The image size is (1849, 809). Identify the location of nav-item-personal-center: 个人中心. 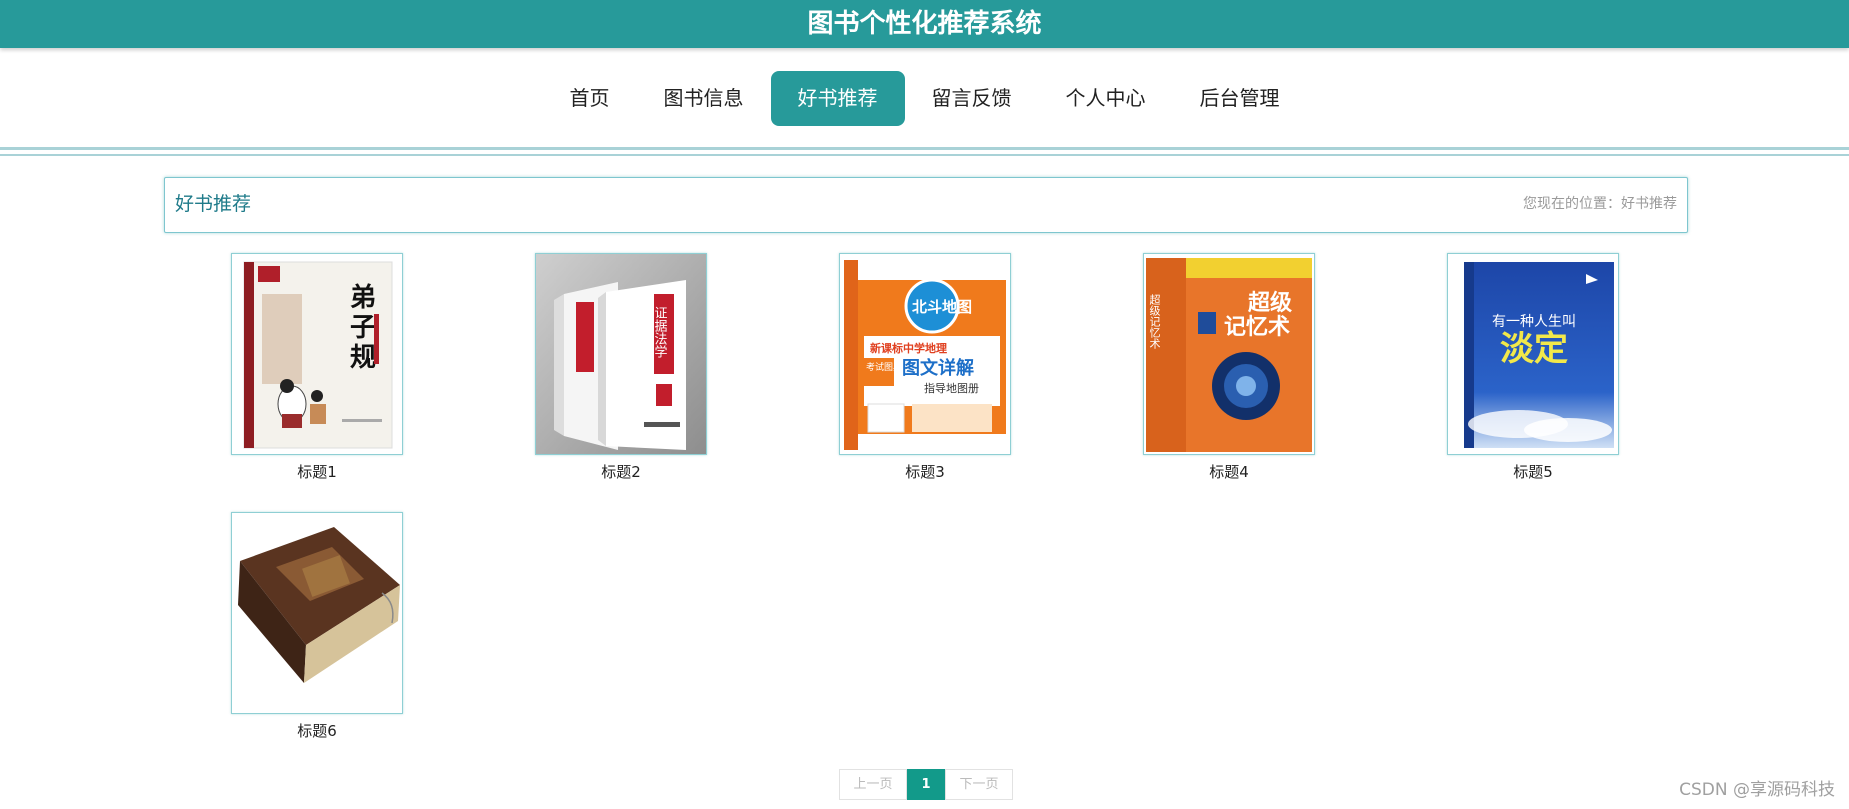
(1106, 98).